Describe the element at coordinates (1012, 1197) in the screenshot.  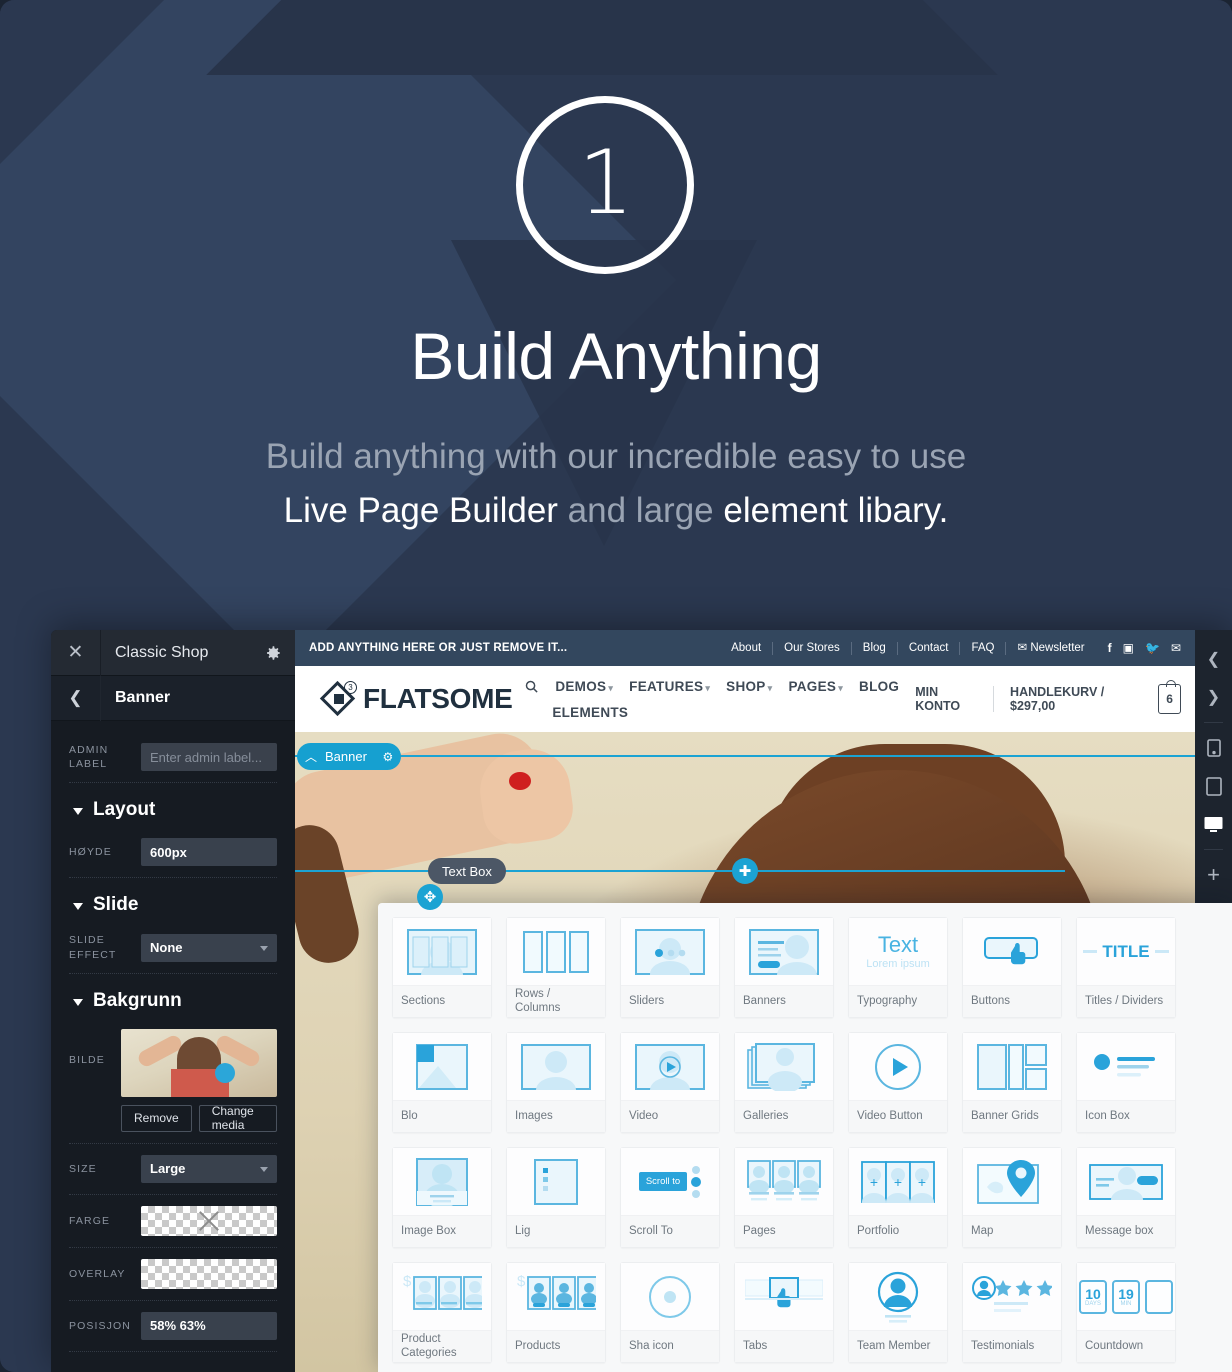
I see `library-card-map: Map` at that location.